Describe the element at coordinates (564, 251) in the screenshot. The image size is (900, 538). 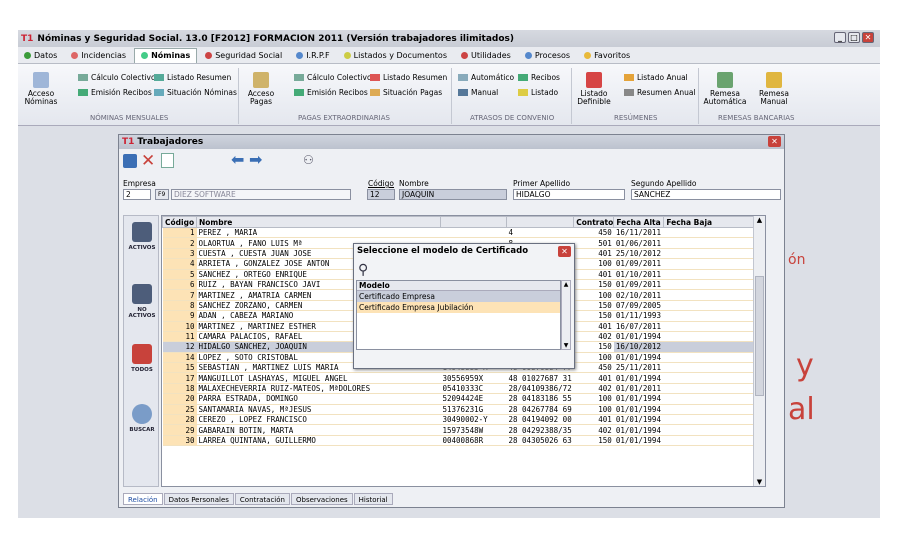
I see `dialog-close-button: ✕` at that location.